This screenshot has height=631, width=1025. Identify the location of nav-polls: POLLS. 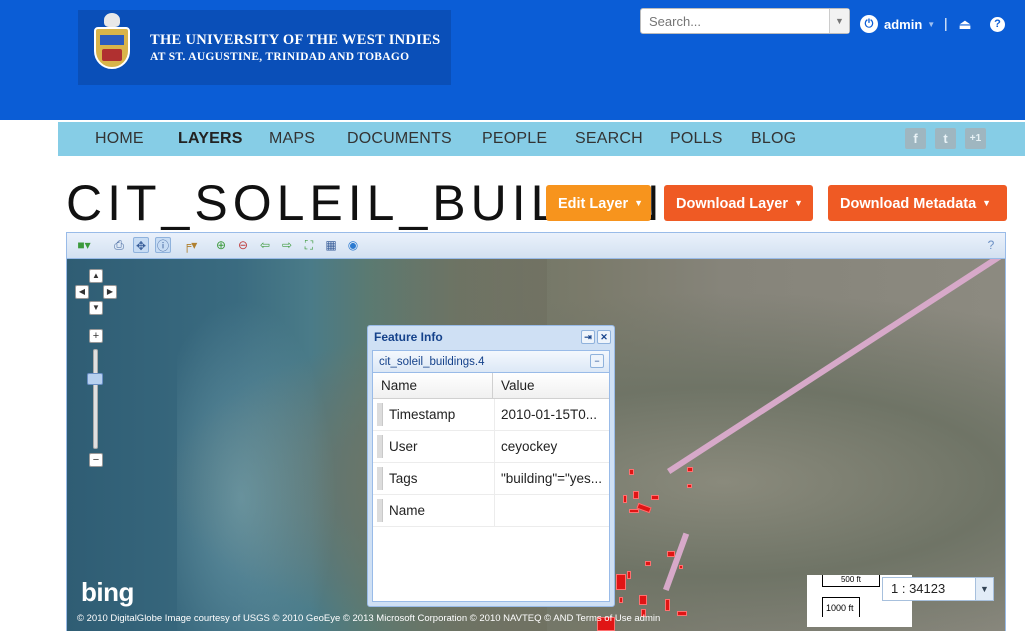
(696, 139).